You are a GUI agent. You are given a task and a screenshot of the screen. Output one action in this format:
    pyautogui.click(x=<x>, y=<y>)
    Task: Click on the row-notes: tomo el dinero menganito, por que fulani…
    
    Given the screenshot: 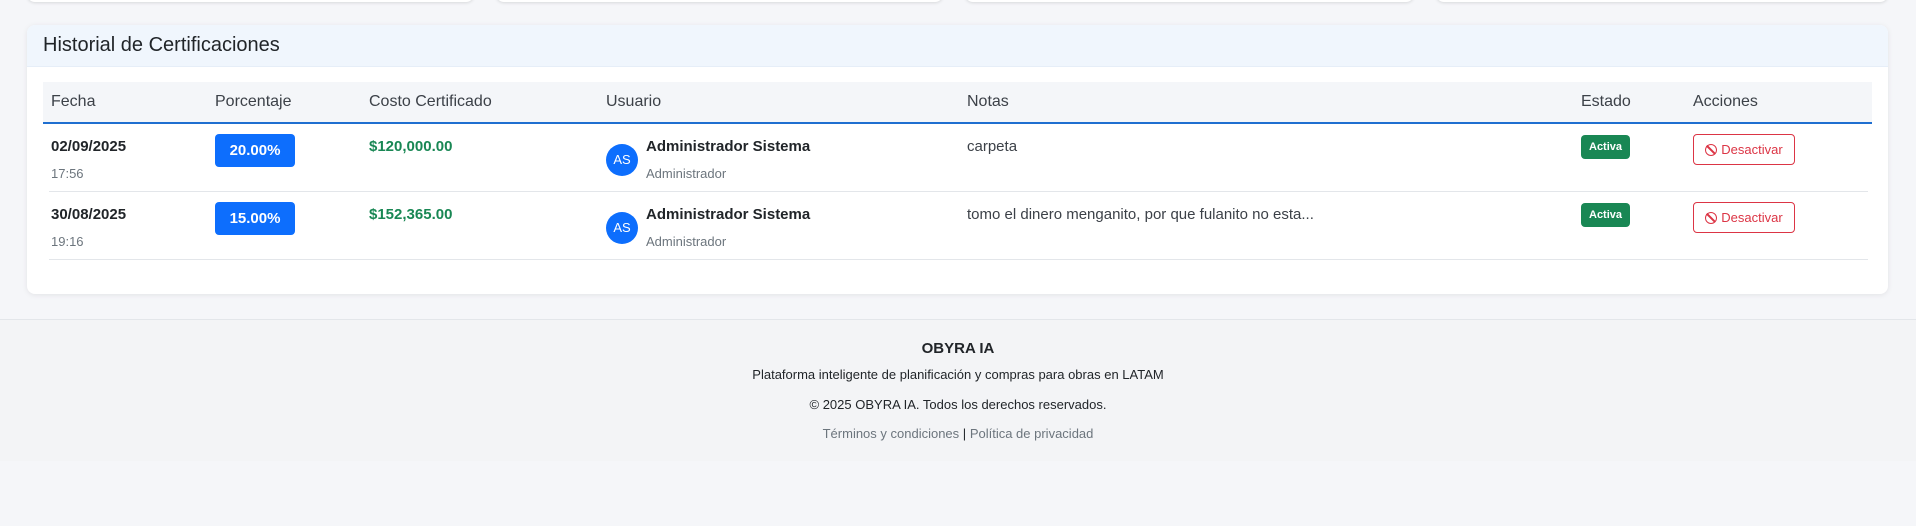 What is the action you would take?
    pyautogui.click(x=1140, y=214)
    